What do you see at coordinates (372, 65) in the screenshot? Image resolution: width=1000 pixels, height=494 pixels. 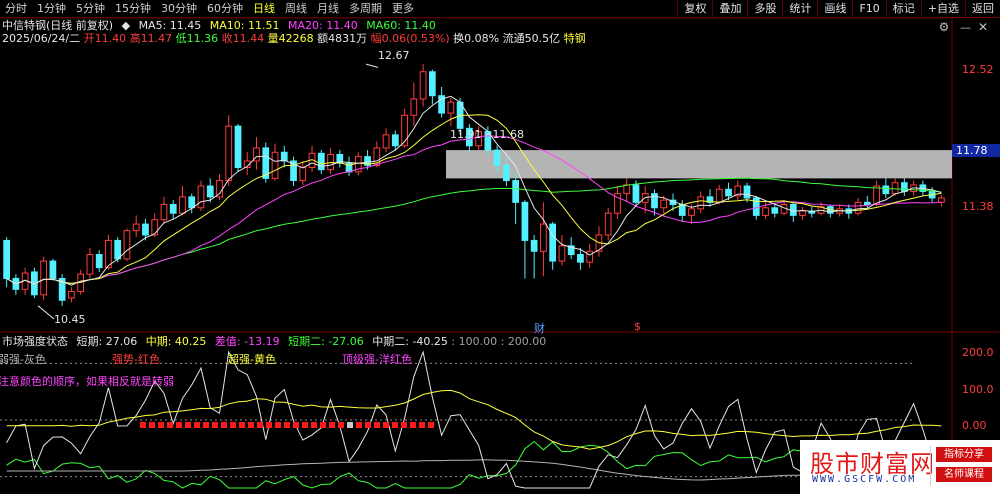 I see `annotation-high-pointer` at bounding box center [372, 65].